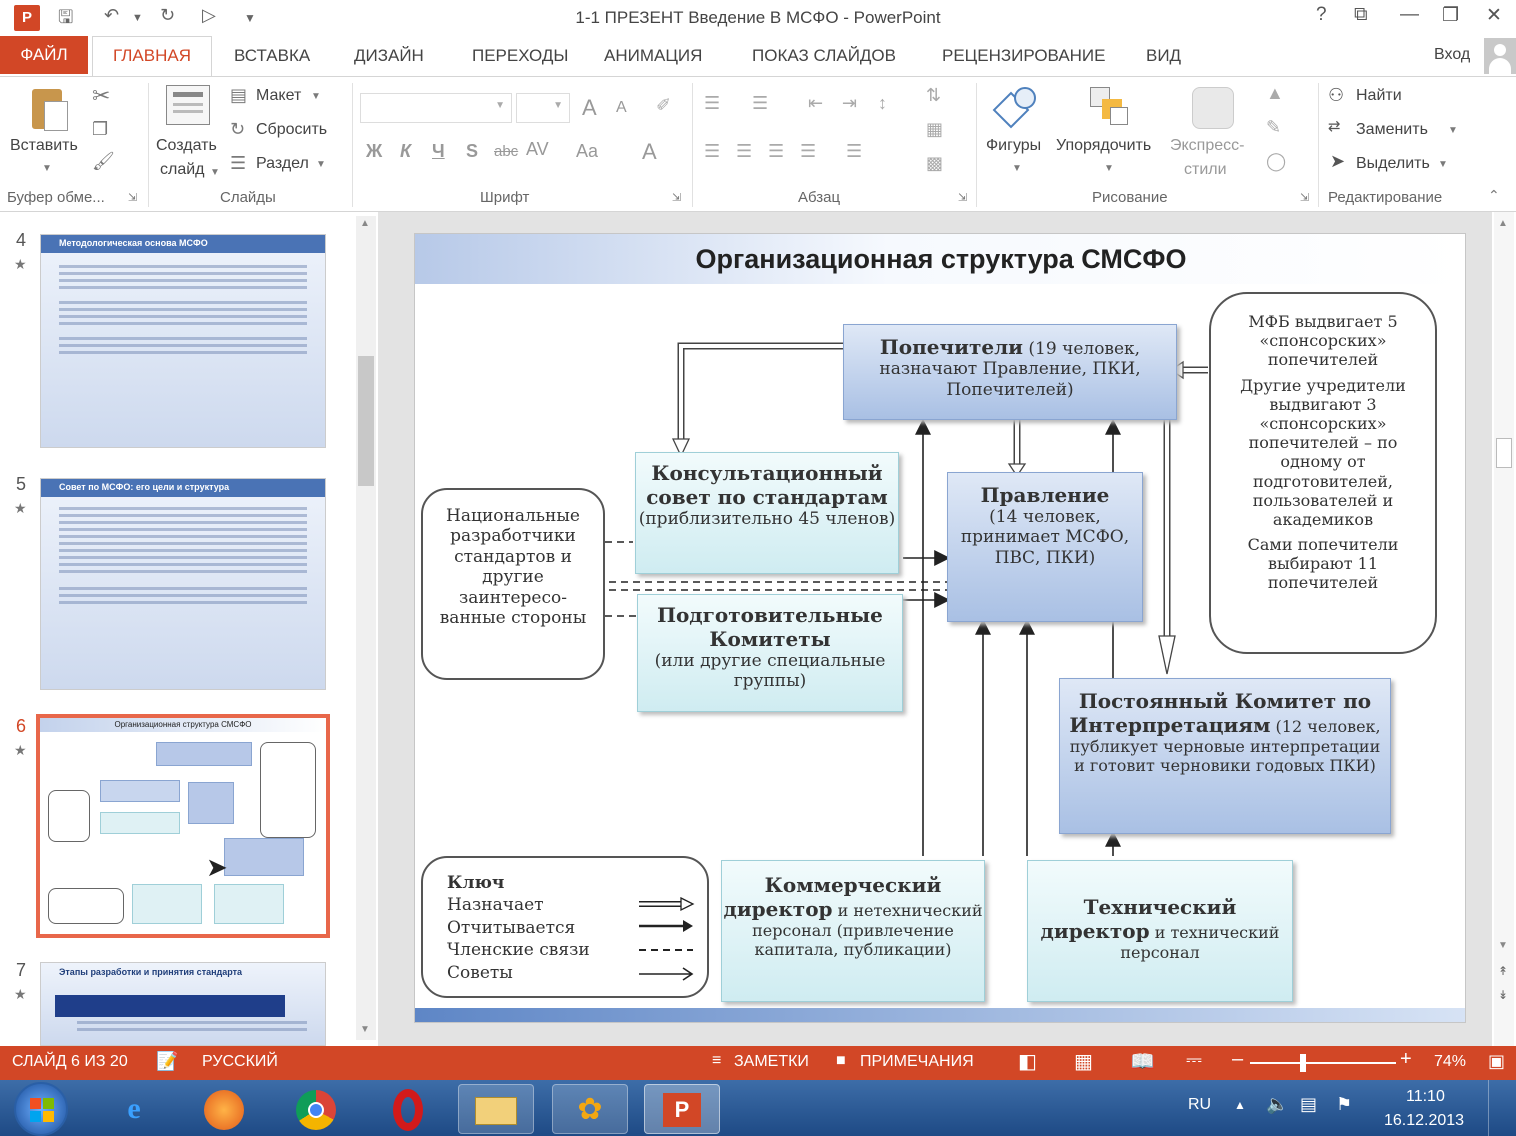 The image size is (1516, 1136). Describe the element at coordinates (854, 151) in the screenshot. I see `columns-icon: ☰` at that location.